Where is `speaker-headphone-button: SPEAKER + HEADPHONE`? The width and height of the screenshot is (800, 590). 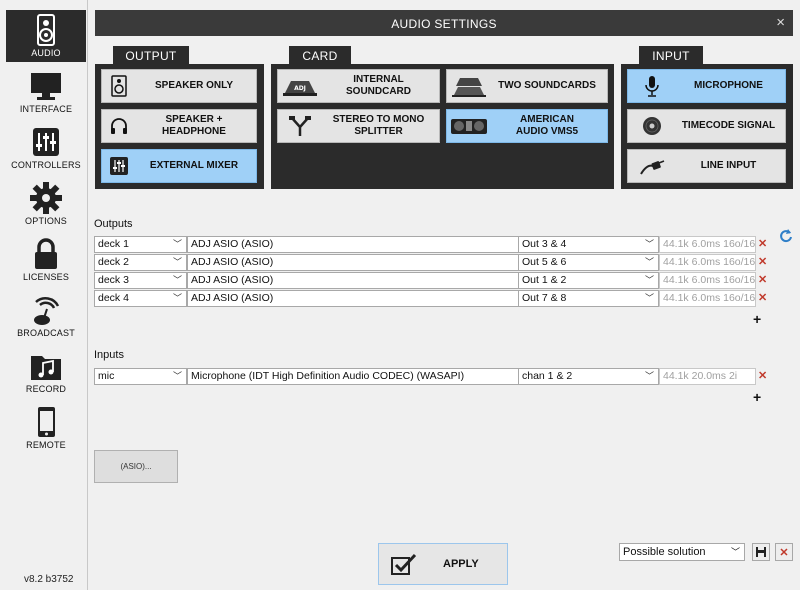 speaker-headphone-button: SPEAKER + HEADPHONE is located at coordinates (179, 126).